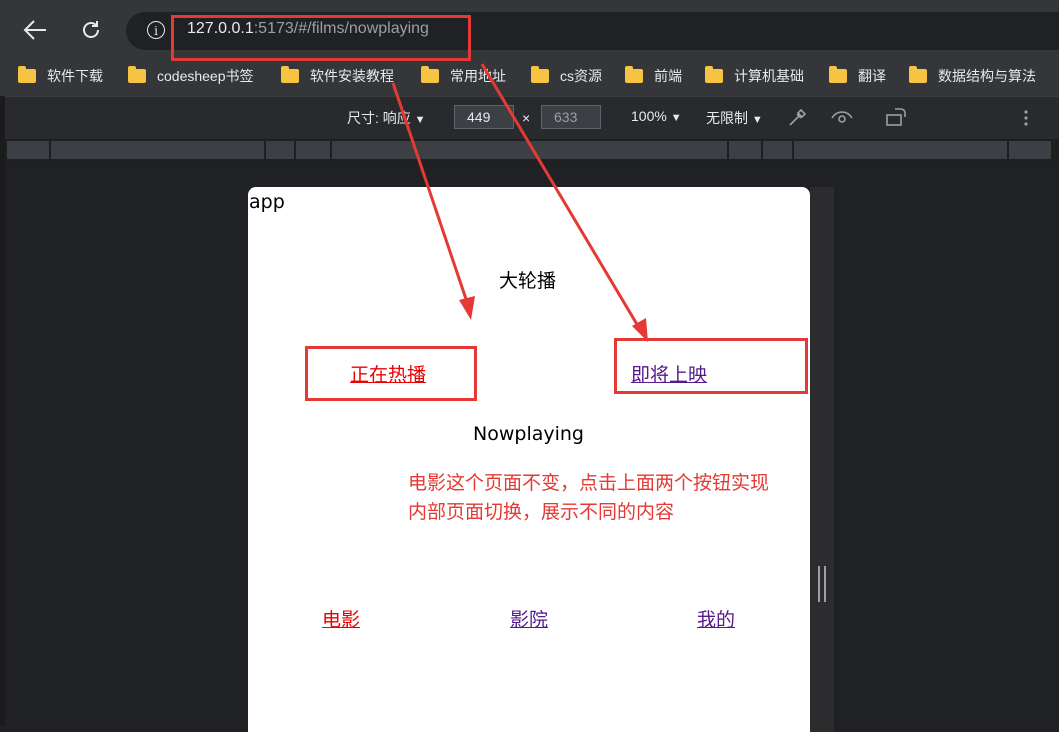  What do you see at coordinates (589, 483) in the screenshot?
I see `annotation-text-line1: 电影这个页面不变，点击上面两个按钮实现` at bounding box center [589, 483].